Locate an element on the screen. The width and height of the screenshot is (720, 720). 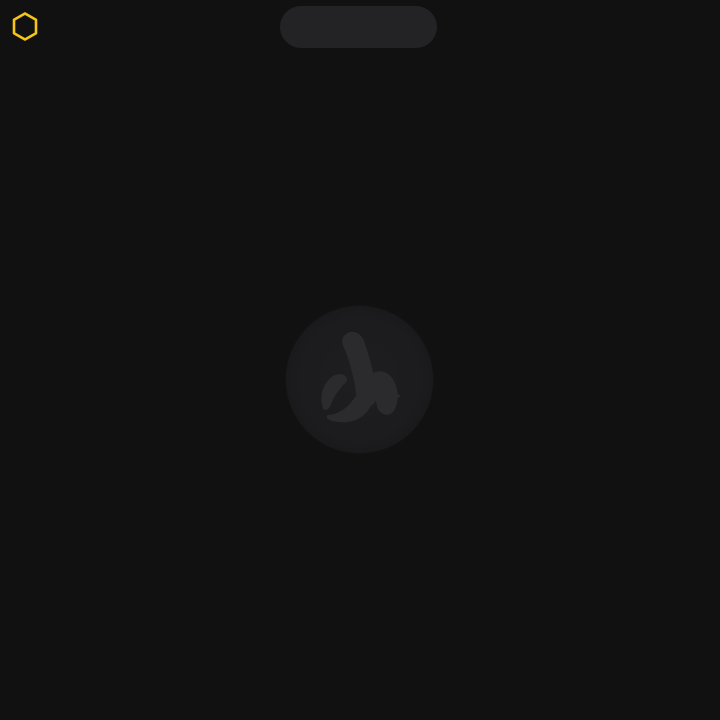
hexagon-icon is located at coordinates (25, 26).